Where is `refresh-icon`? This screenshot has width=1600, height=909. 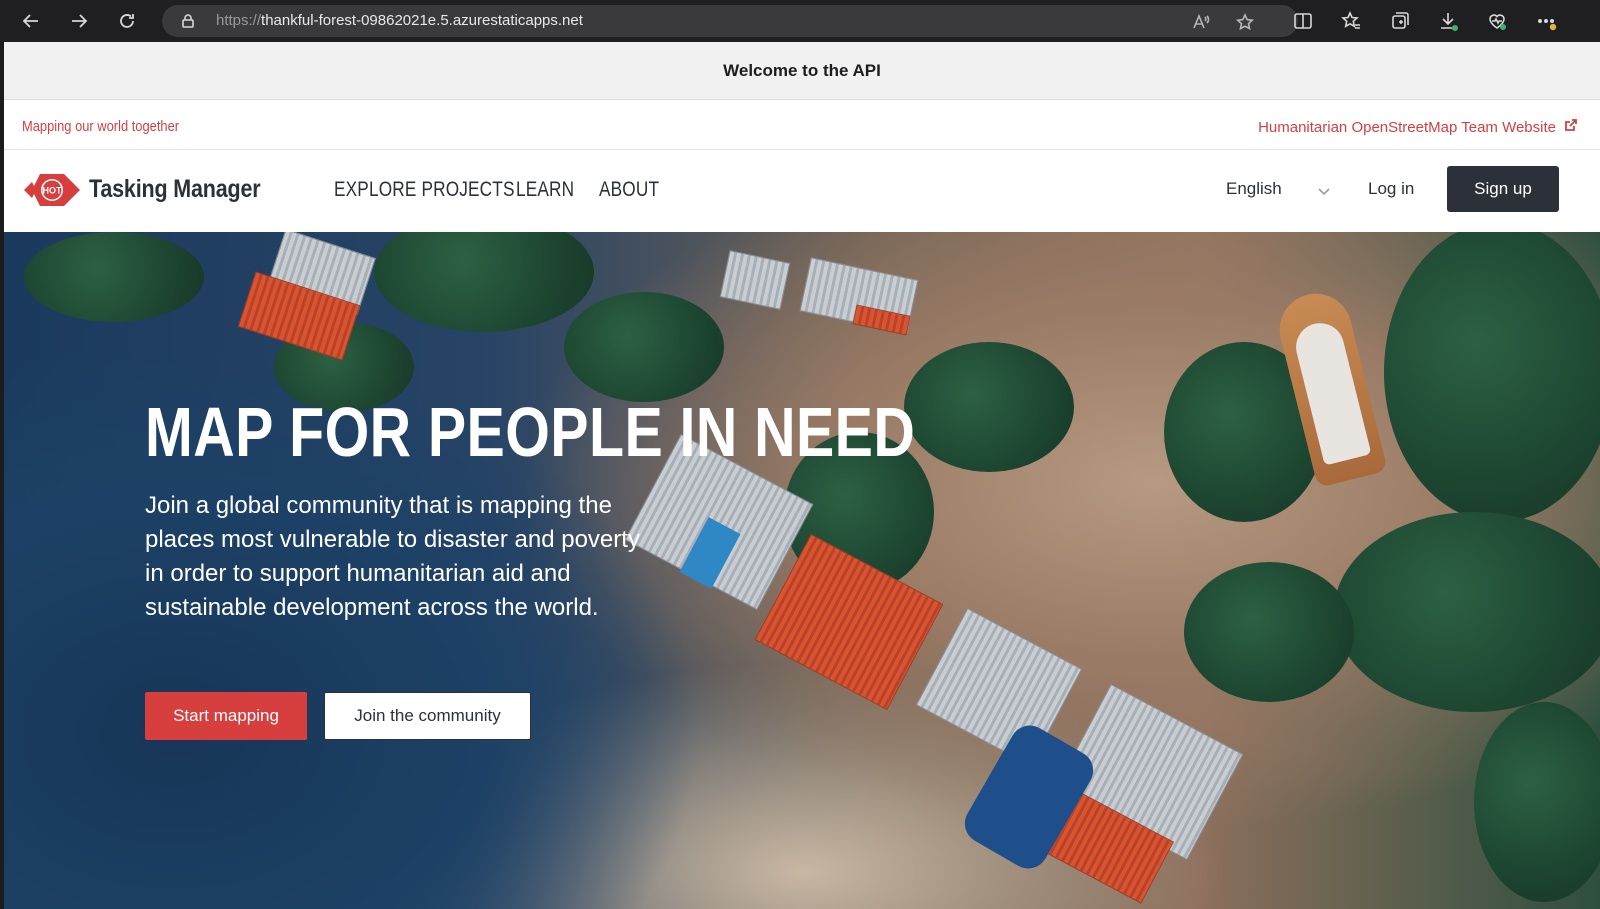
refresh-icon is located at coordinates (127, 21).